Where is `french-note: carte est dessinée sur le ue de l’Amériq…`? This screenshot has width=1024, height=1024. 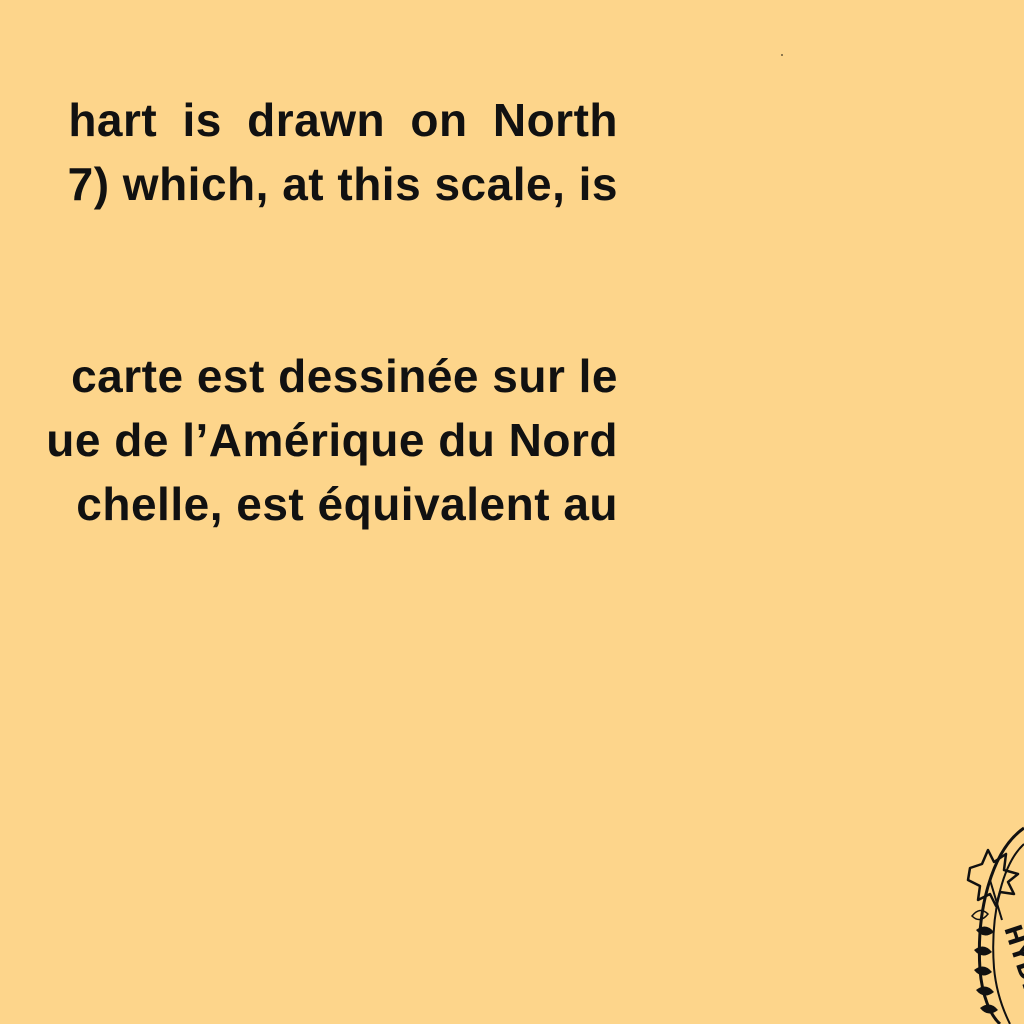 french-note: carte est dessinée sur le ue de l’Amériq… is located at coordinates (309, 440).